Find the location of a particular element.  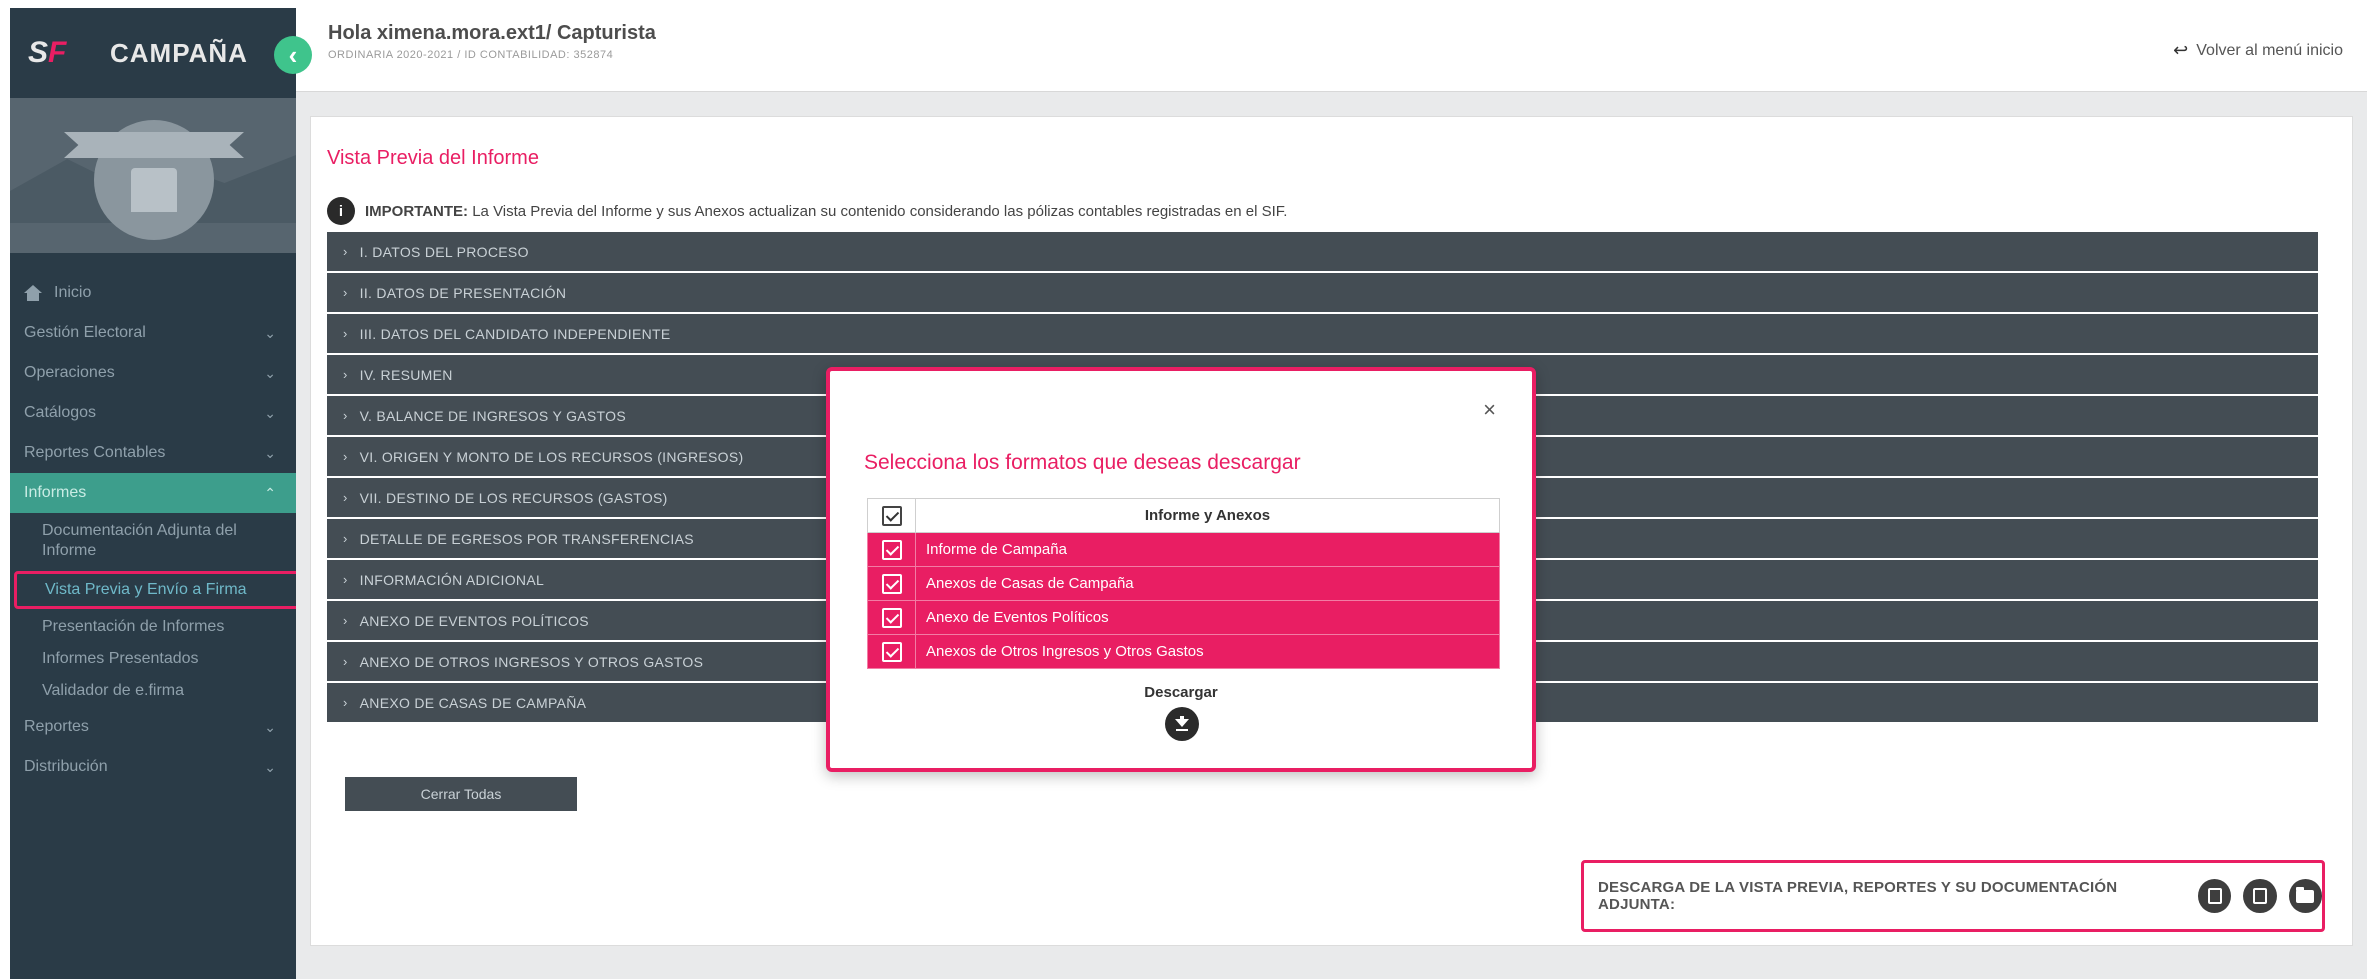

page-title: Vista Previa del Informe is located at coordinates (433, 158).